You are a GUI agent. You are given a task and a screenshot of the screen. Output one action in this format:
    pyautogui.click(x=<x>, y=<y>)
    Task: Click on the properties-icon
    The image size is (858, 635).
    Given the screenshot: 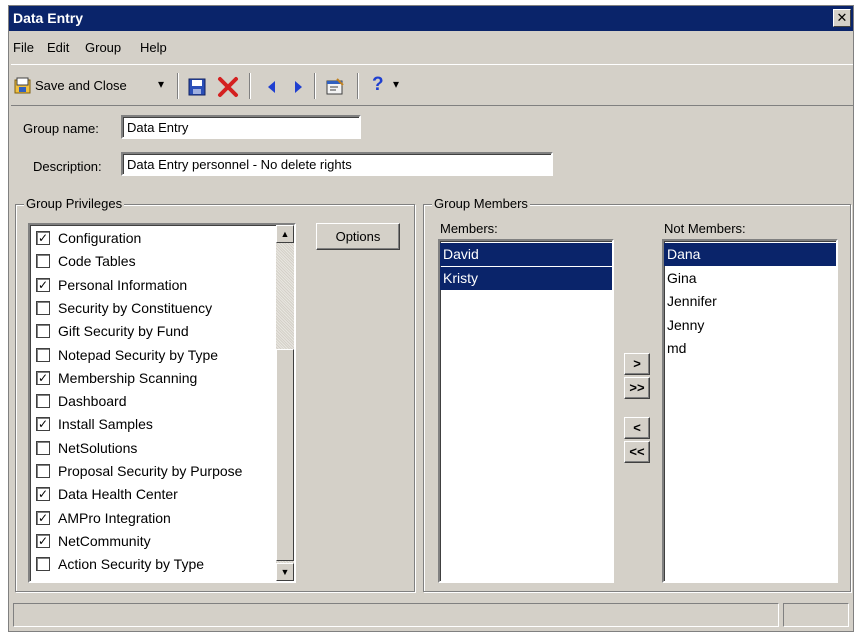 What is the action you would take?
    pyautogui.click(x=335, y=86)
    